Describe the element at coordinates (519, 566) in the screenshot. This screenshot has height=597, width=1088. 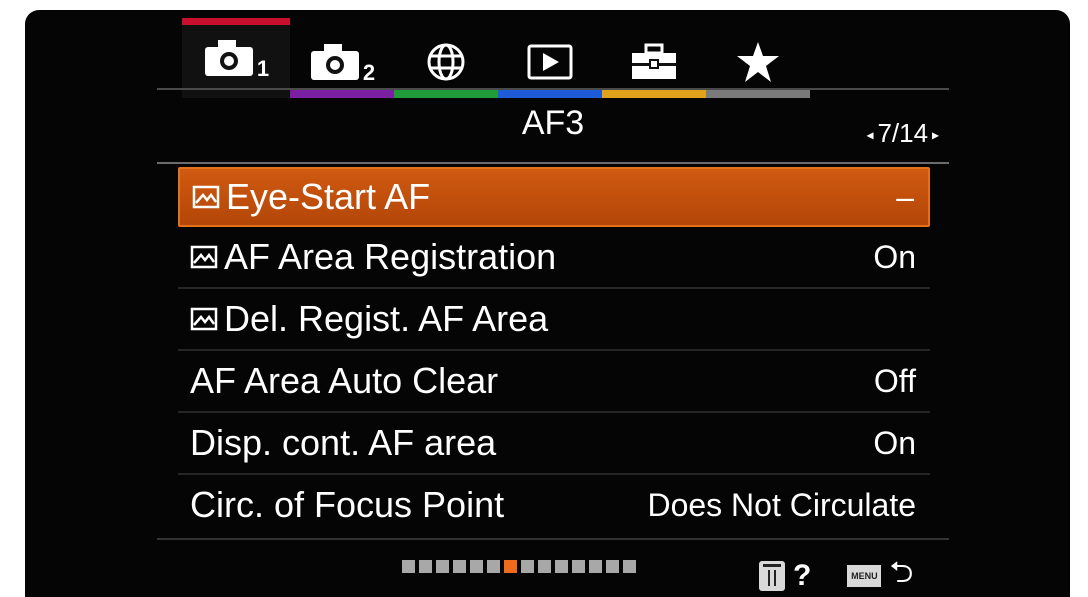
I see `page-dots` at that location.